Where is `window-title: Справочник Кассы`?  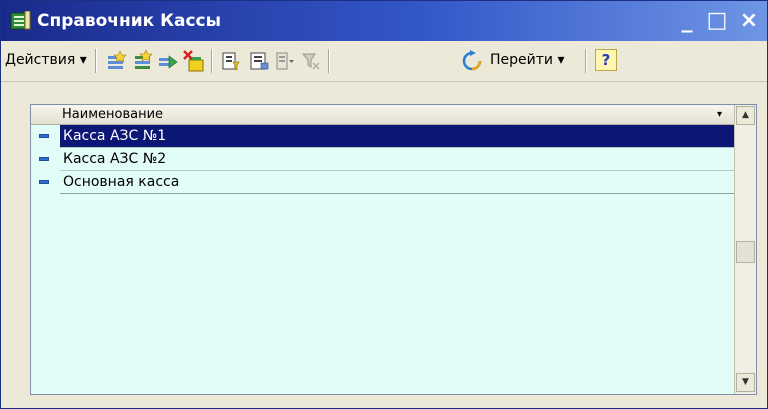
window-title: Справочник Кассы is located at coordinates (129, 21).